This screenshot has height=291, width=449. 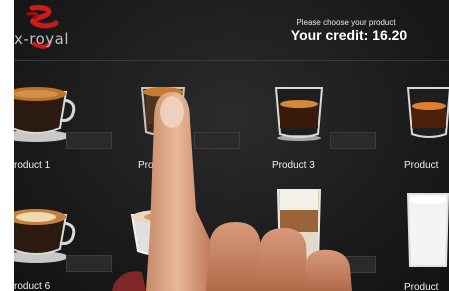 I want to click on product-6-label: roduct 6, so click(x=32, y=286).